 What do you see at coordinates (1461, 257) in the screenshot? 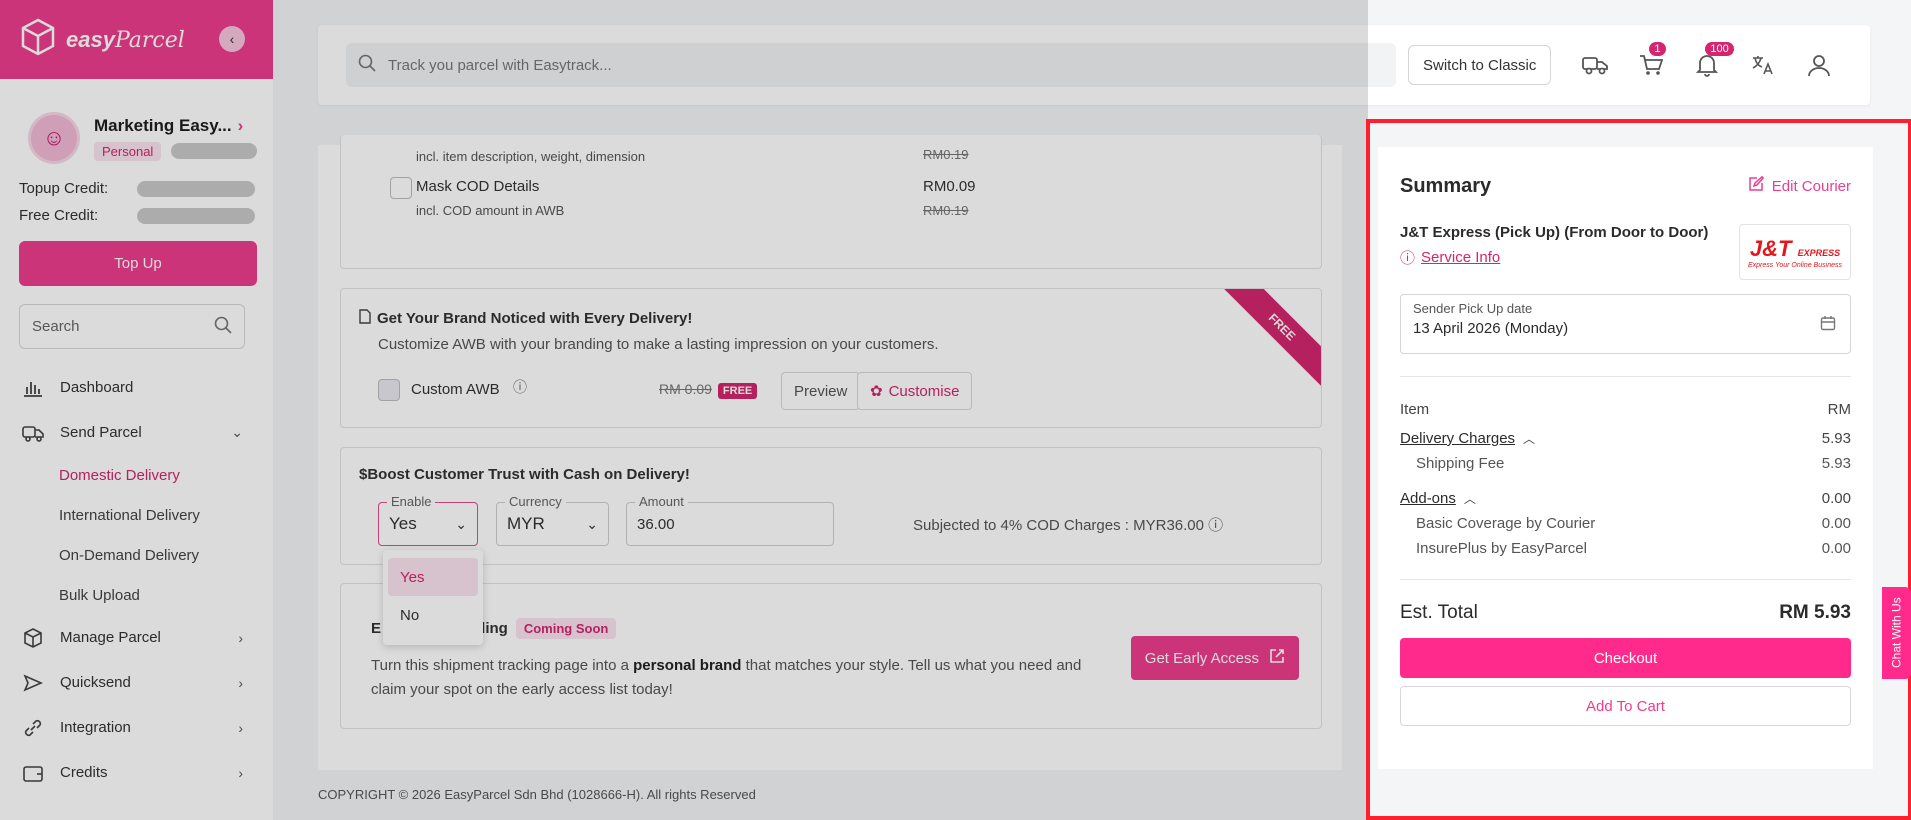
I see `service-info-label: Service Info` at bounding box center [1461, 257].